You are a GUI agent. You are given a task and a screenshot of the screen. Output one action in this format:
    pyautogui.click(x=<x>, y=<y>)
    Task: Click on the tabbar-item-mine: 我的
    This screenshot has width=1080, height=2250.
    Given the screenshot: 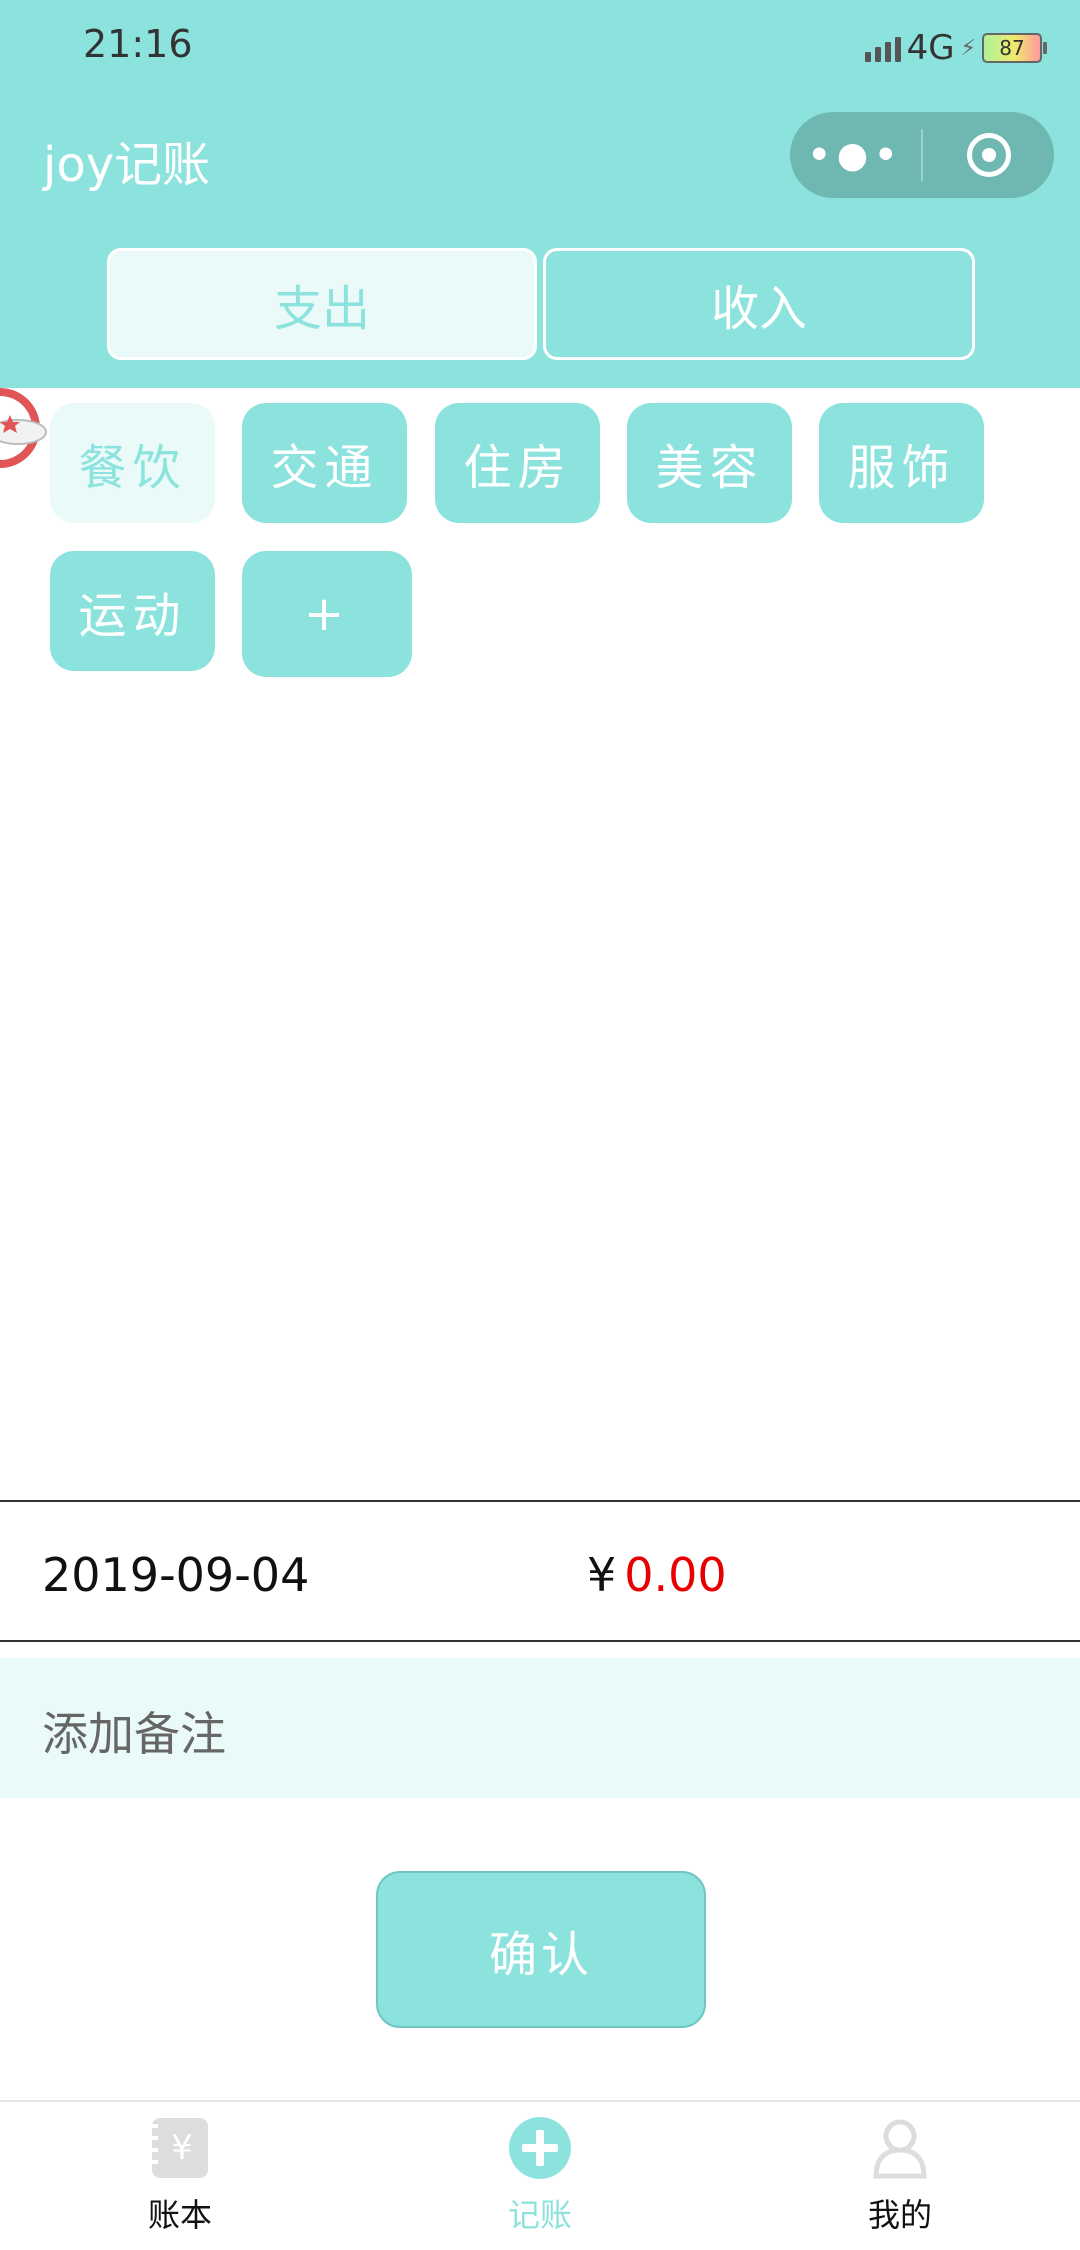 What is the action you would take?
    pyautogui.click(x=900, y=2176)
    